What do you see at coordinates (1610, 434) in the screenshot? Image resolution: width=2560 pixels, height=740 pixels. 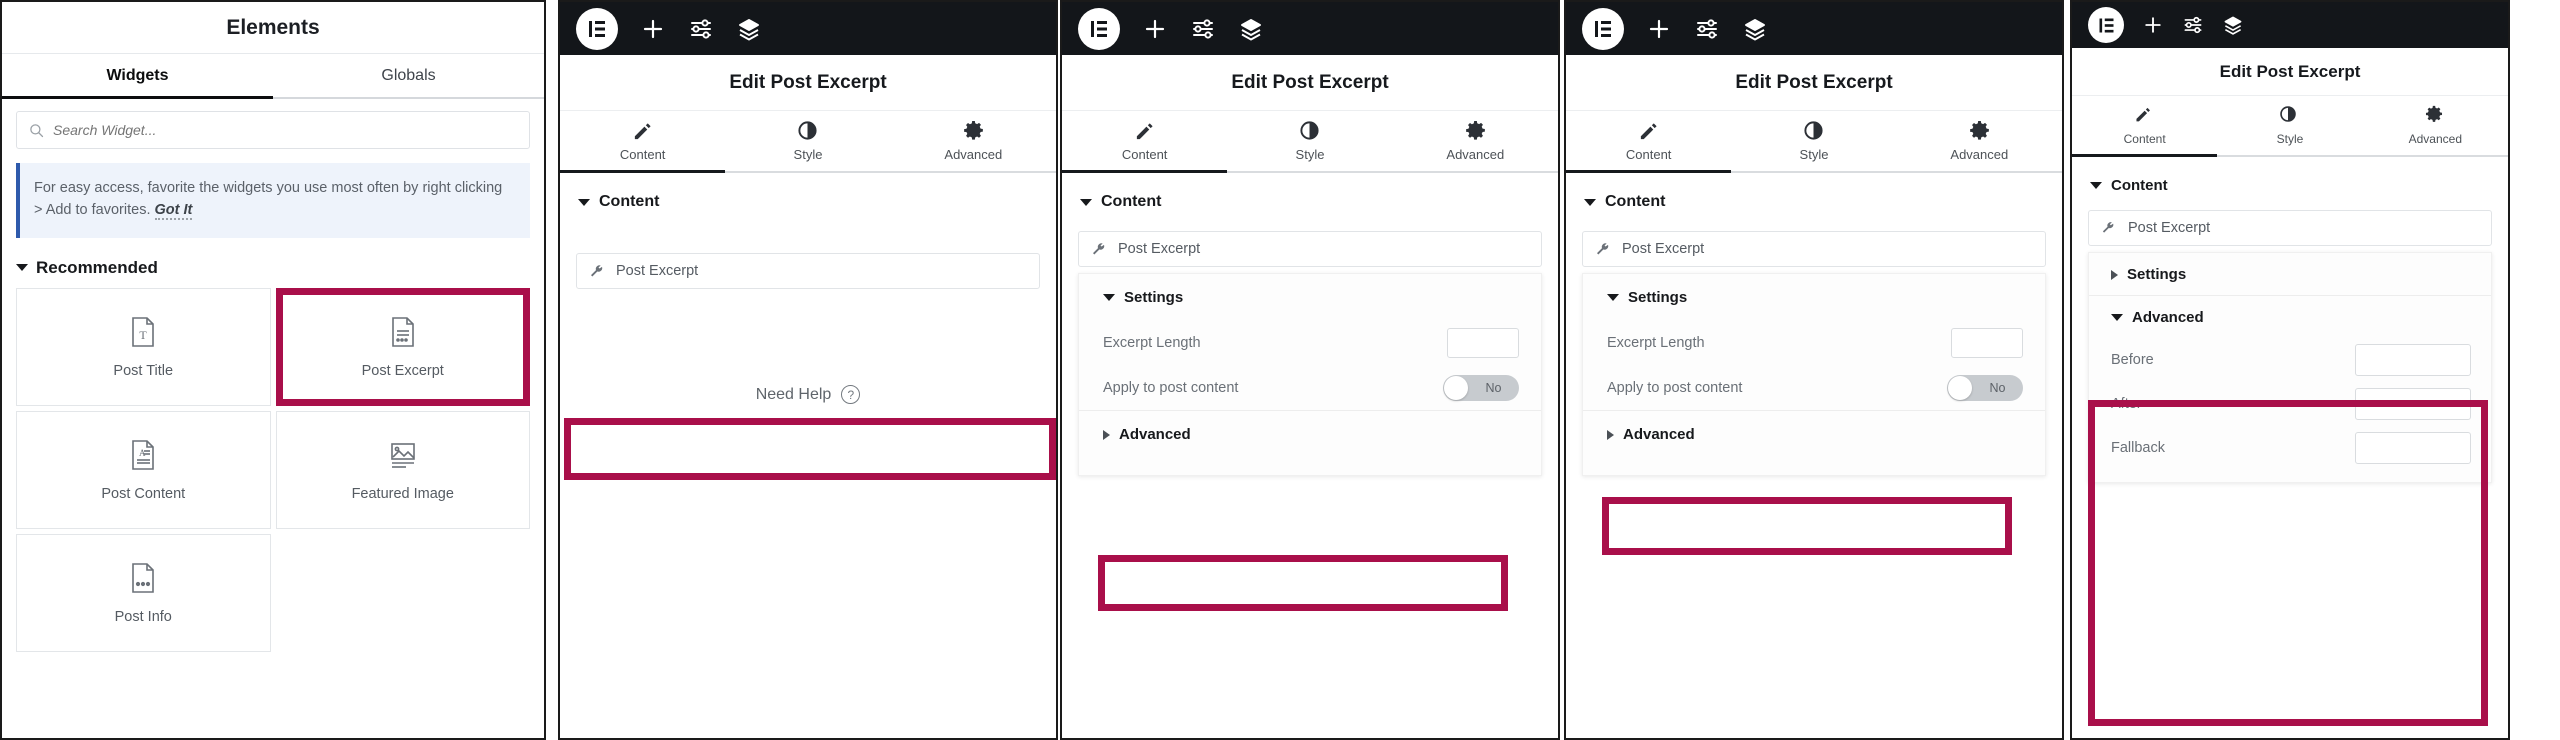 I see `chevron-right-icon` at bounding box center [1610, 434].